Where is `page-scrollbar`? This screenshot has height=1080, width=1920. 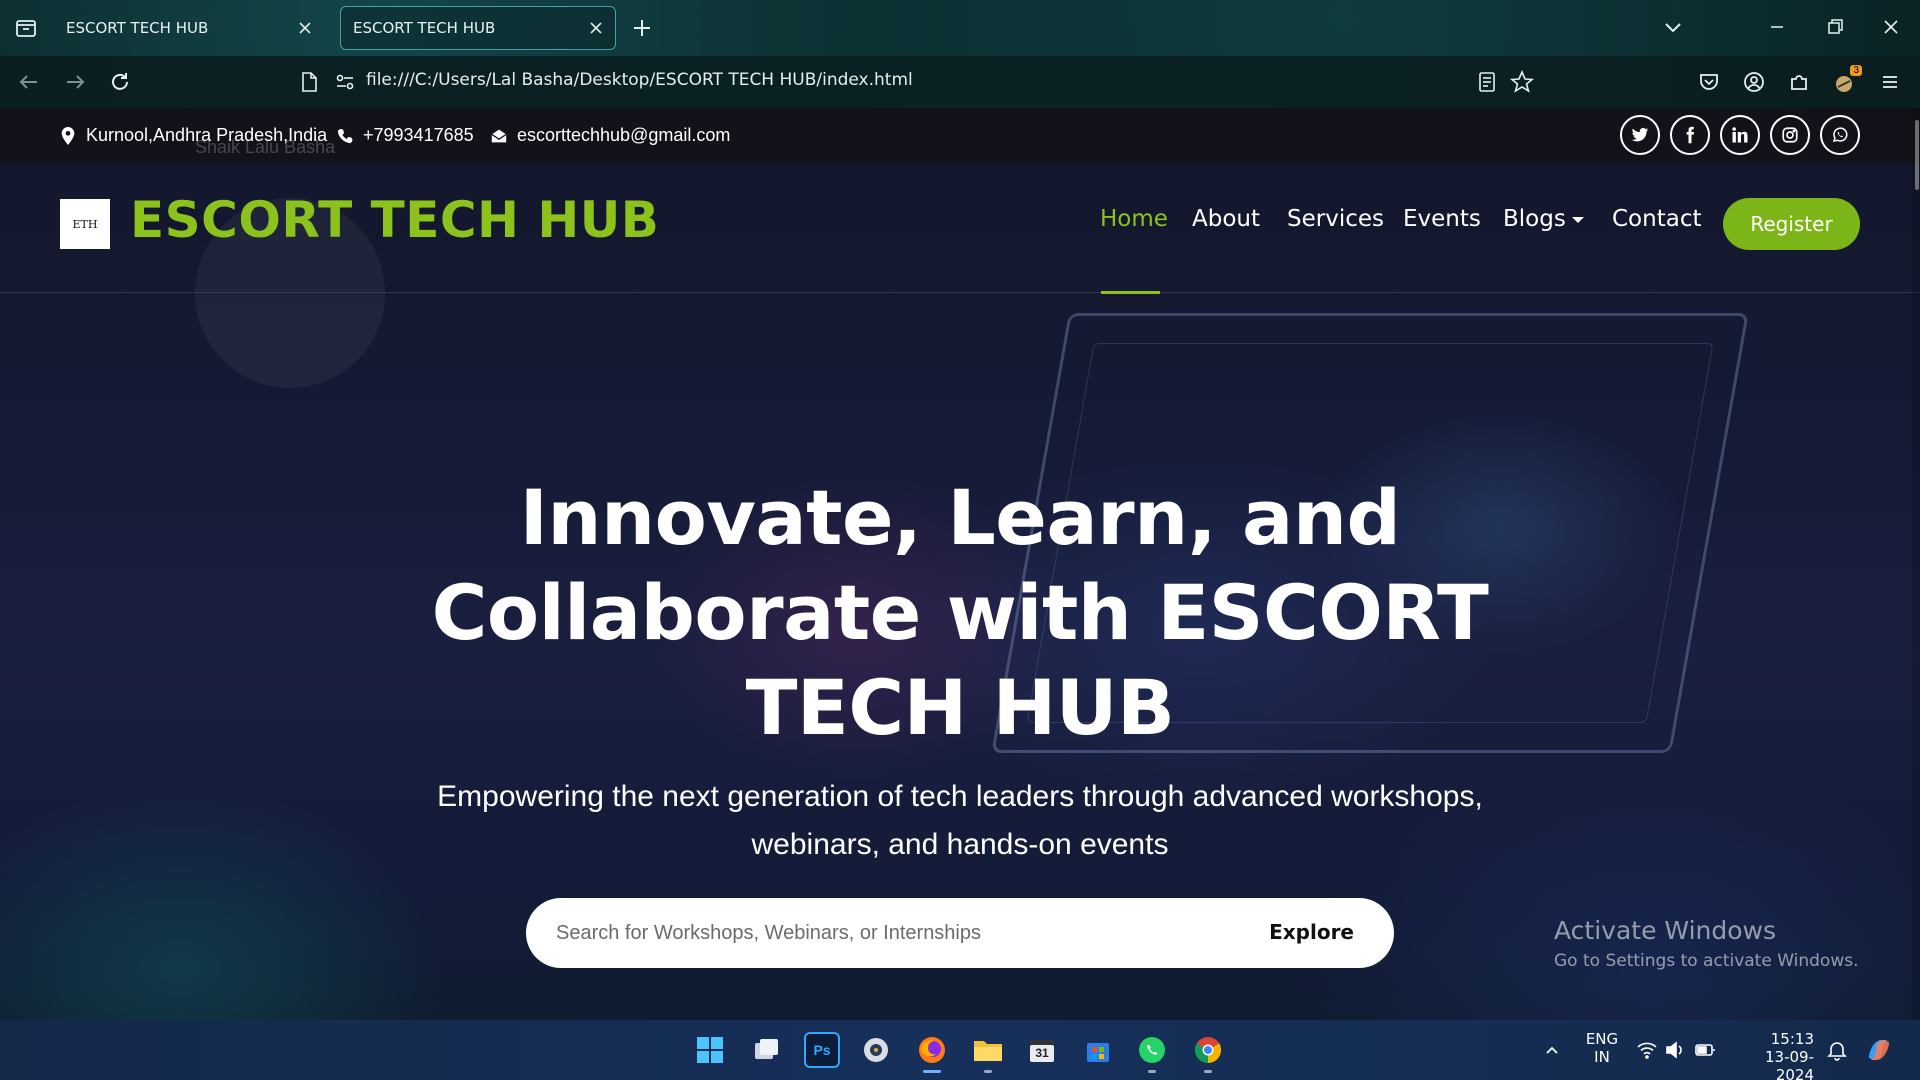
page-scrollbar is located at coordinates (1916, 564).